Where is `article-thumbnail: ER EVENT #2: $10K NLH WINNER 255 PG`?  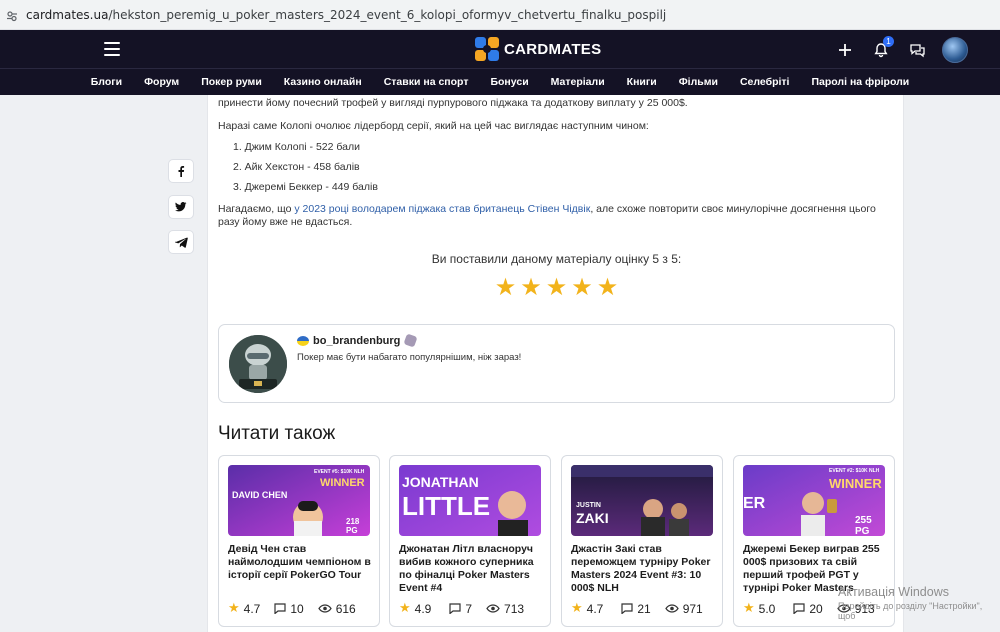 article-thumbnail: ER EVENT #2: $10K NLH WINNER 255 PG is located at coordinates (814, 500).